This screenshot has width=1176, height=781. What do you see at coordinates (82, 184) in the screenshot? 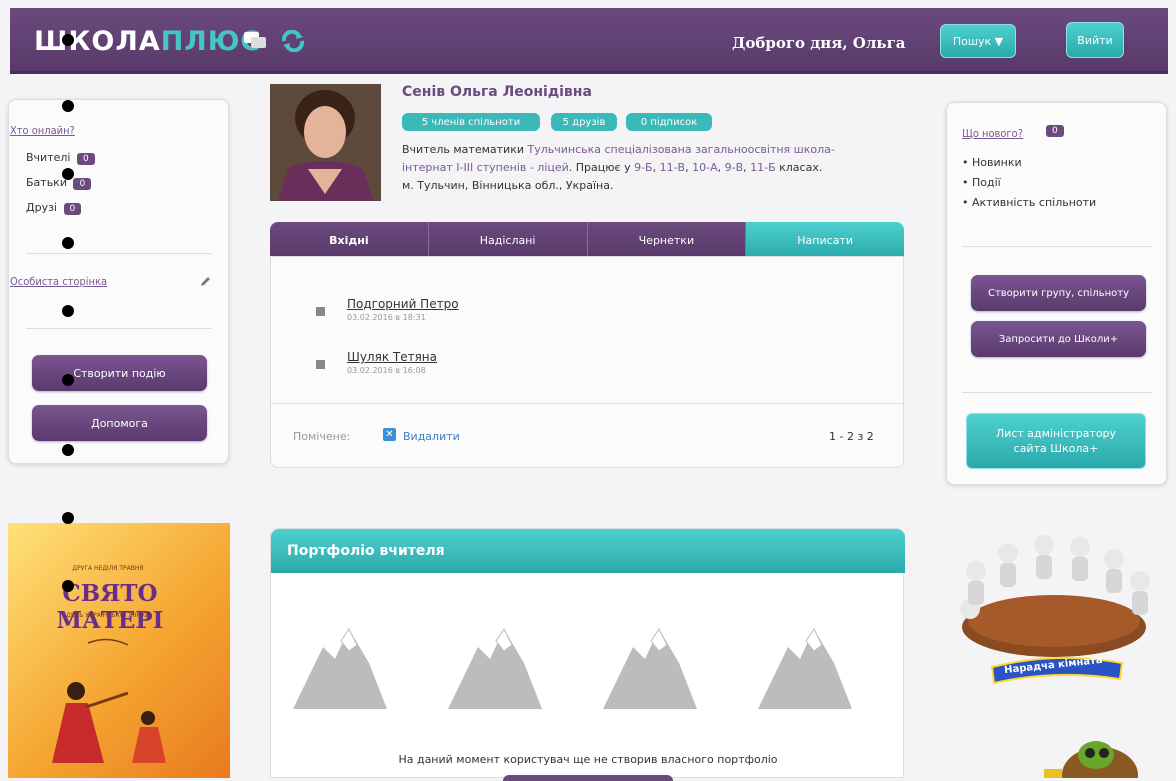
I see `online-parents-count: 0` at bounding box center [82, 184].